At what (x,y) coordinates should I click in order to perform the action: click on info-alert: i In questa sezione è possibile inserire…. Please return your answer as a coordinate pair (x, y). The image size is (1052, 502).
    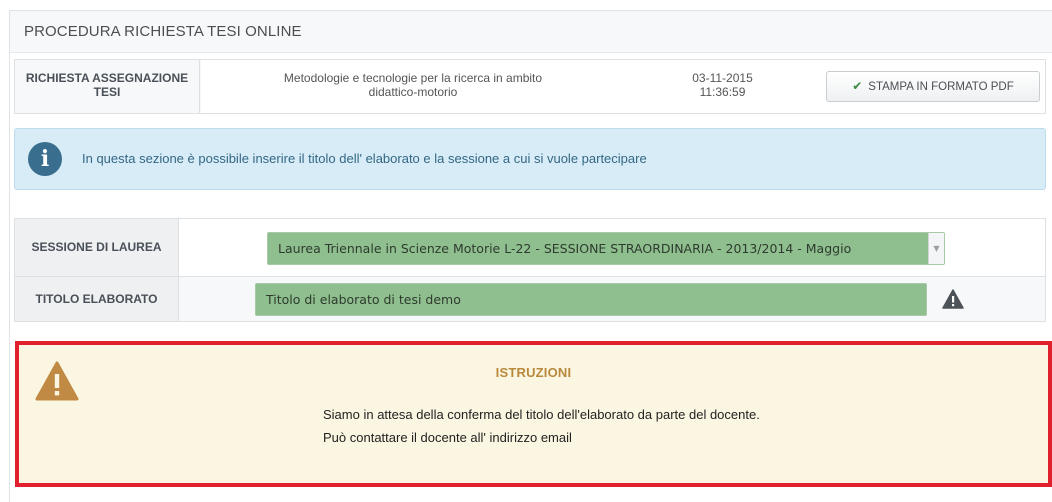
    Looking at the image, I should click on (530, 159).